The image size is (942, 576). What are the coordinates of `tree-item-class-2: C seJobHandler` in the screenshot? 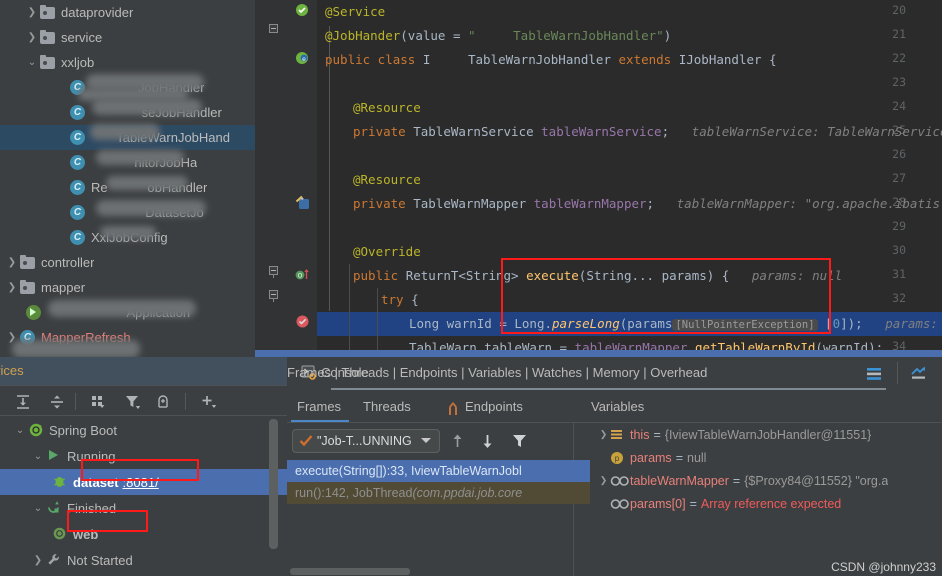 It's located at (127, 112).